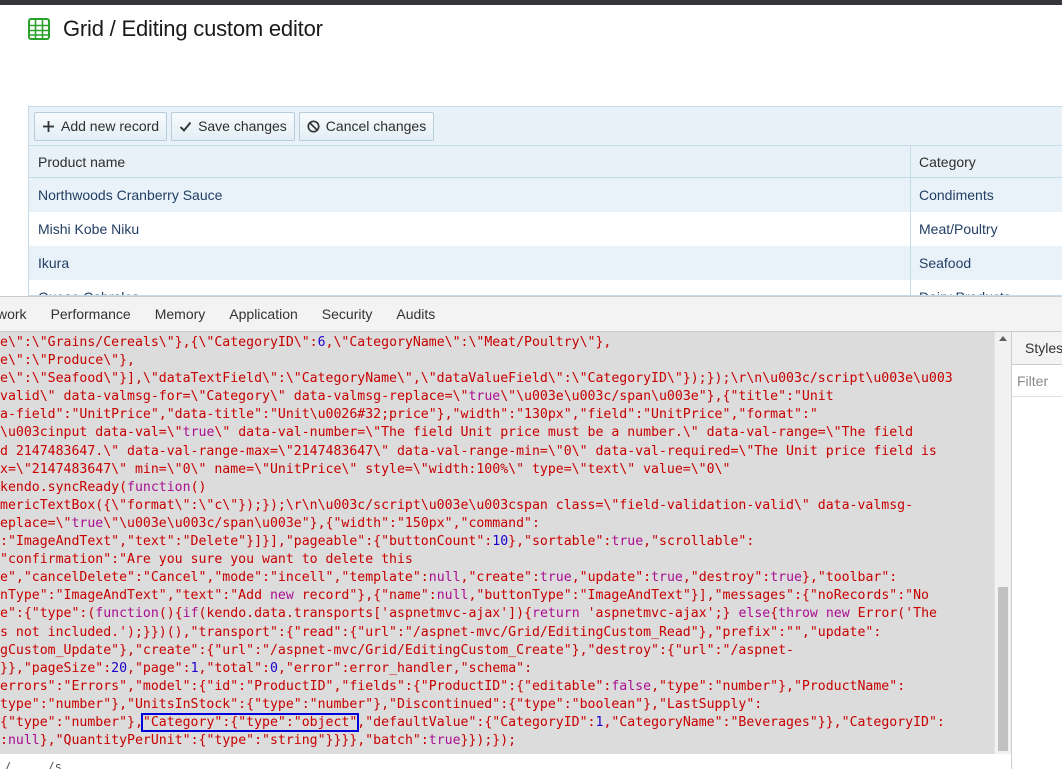  I want to click on console-text: / ... /s, so click(33, 764).